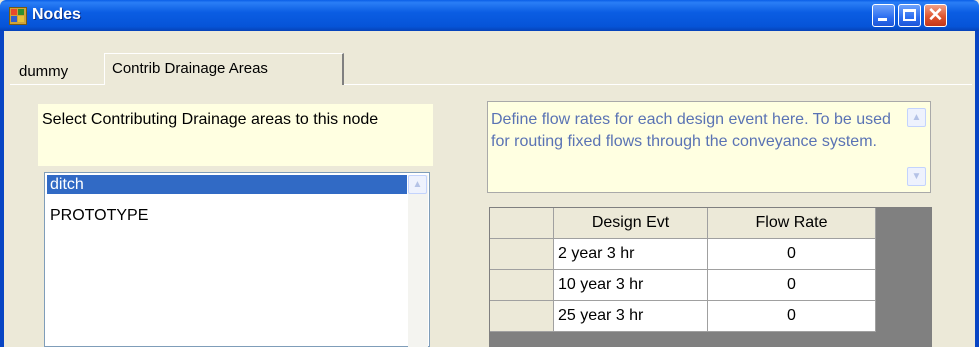 This screenshot has height=347, width=979. What do you see at coordinates (227, 184) in the screenshot?
I see `list-item: ditch` at bounding box center [227, 184].